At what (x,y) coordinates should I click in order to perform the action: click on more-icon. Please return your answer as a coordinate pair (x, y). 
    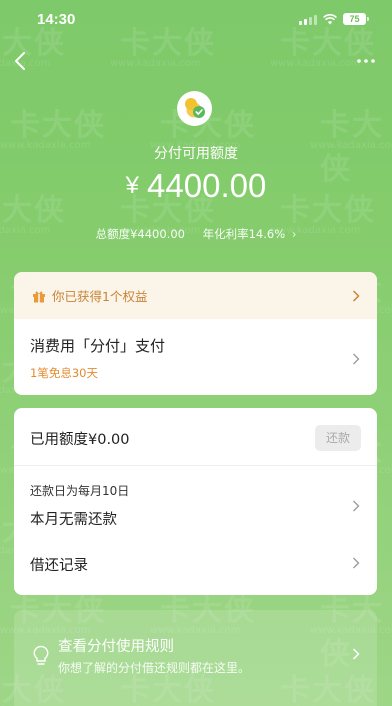
    Looking at the image, I should click on (366, 61).